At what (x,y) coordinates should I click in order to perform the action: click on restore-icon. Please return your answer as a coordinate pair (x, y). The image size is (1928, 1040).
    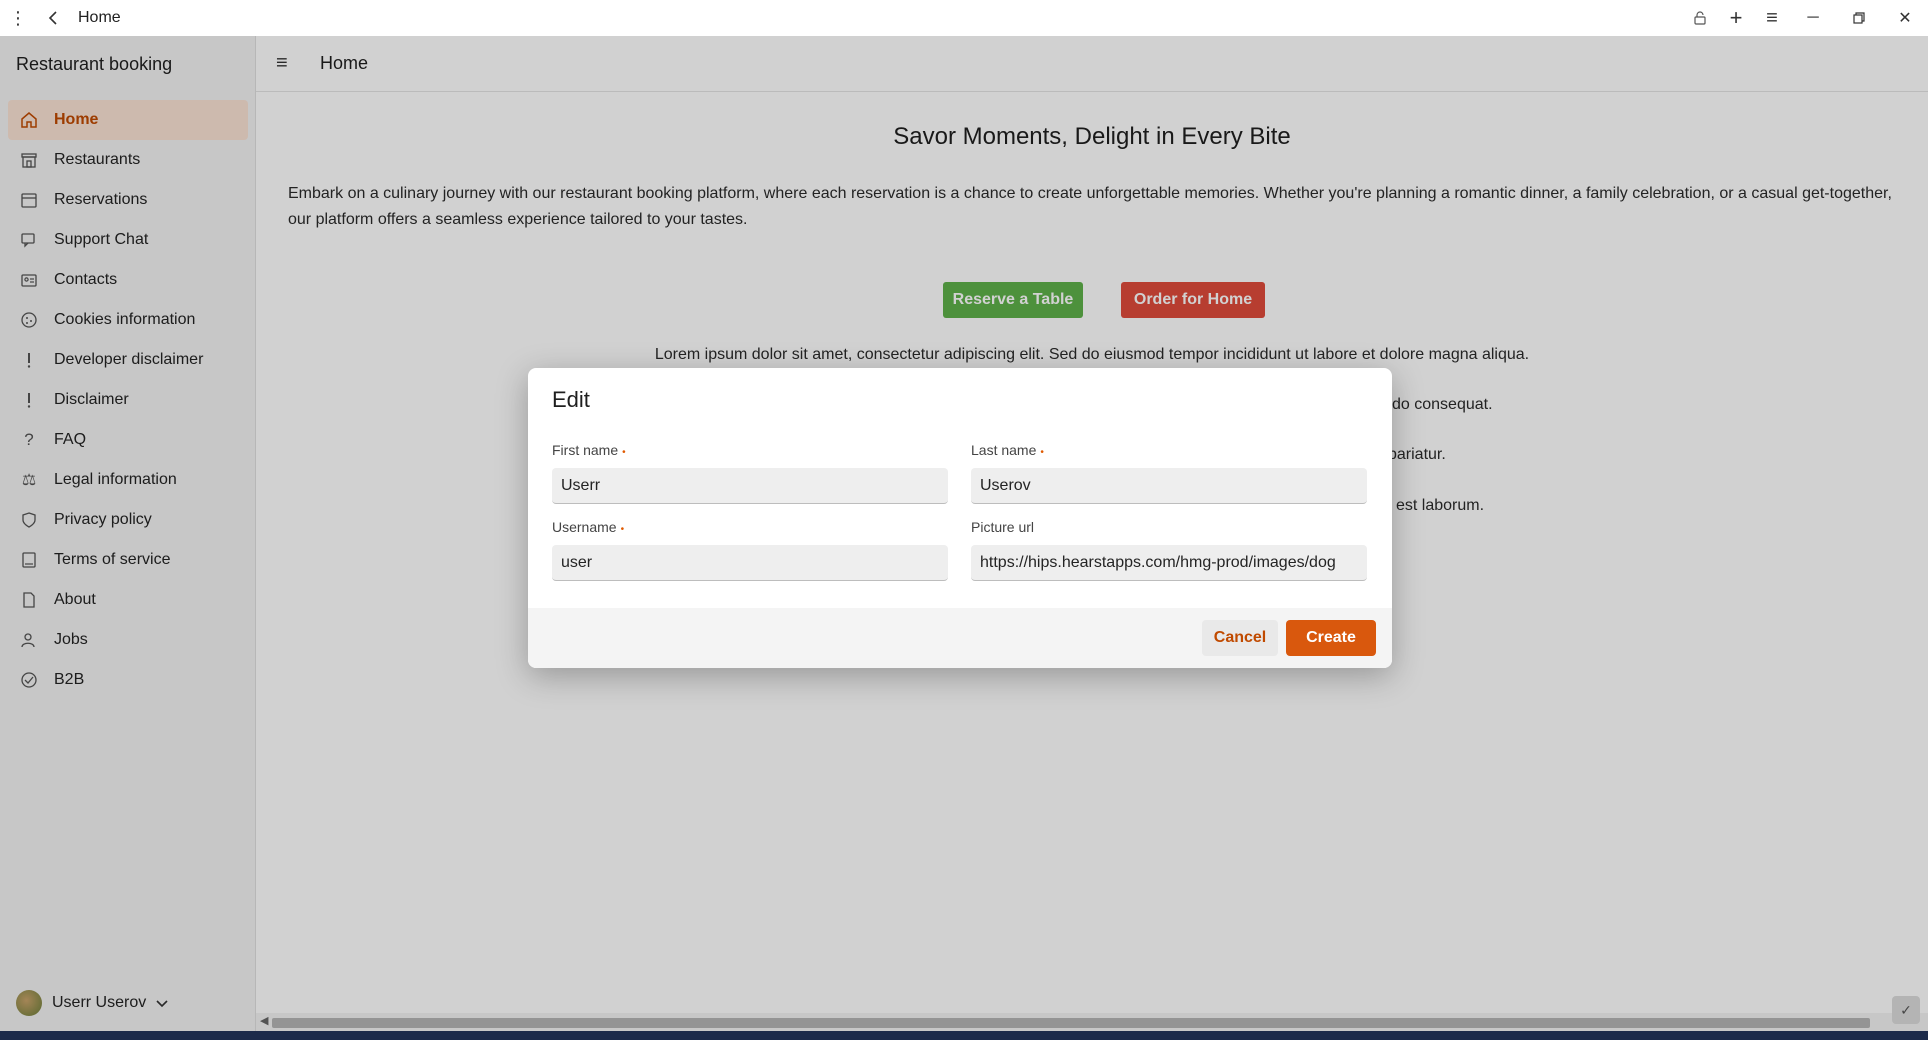
    Looking at the image, I should click on (1859, 18).